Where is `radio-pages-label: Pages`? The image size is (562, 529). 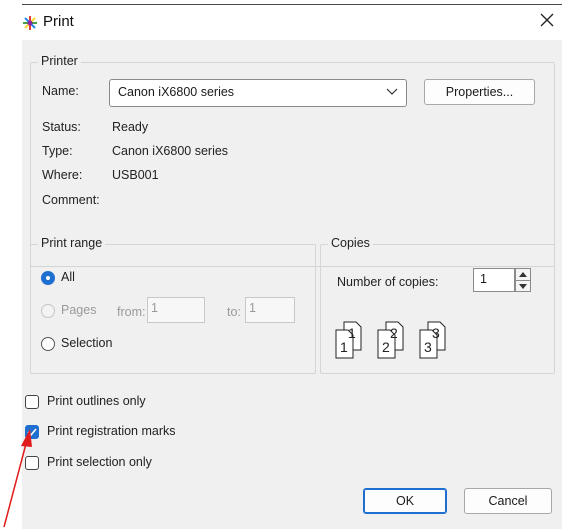 radio-pages-label: Pages is located at coordinates (79, 310).